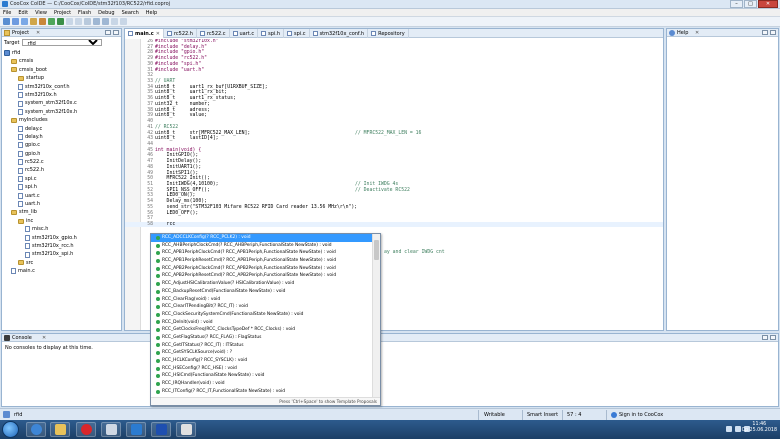 Image resolution: width=780 pixels, height=439 pixels. Describe the element at coordinates (158, 34) in the screenshot. I see `tab-close-icon: ✕` at that location.